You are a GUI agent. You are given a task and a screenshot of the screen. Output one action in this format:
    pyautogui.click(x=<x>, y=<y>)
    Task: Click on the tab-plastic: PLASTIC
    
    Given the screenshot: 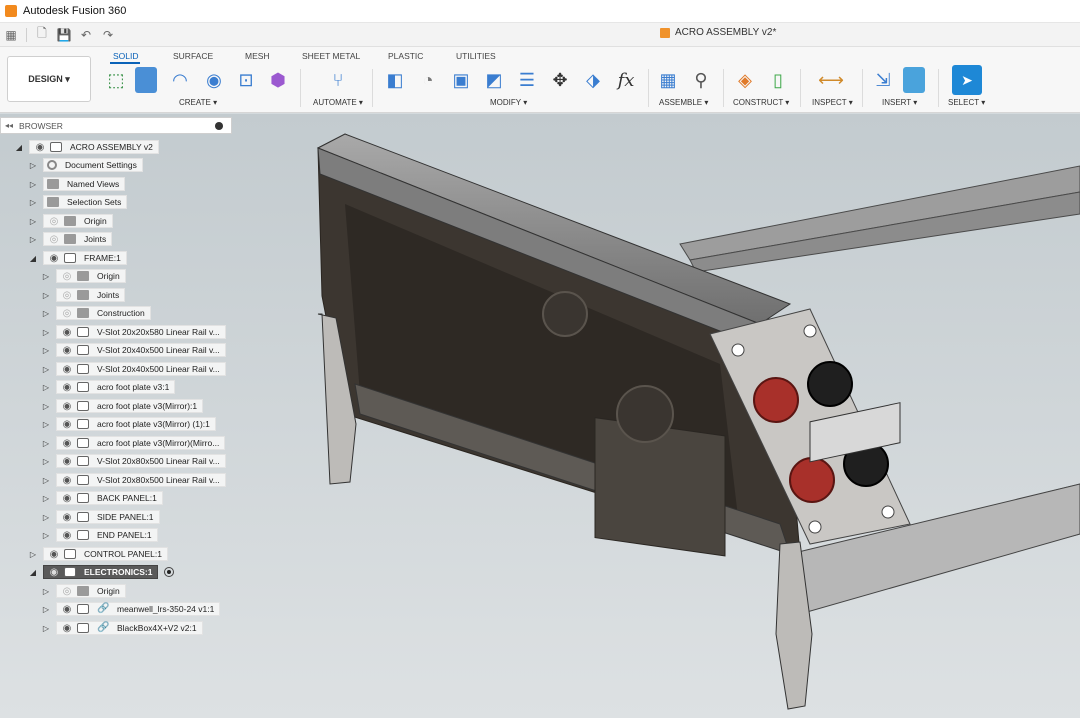 What is the action you would take?
    pyautogui.click(x=405, y=56)
    